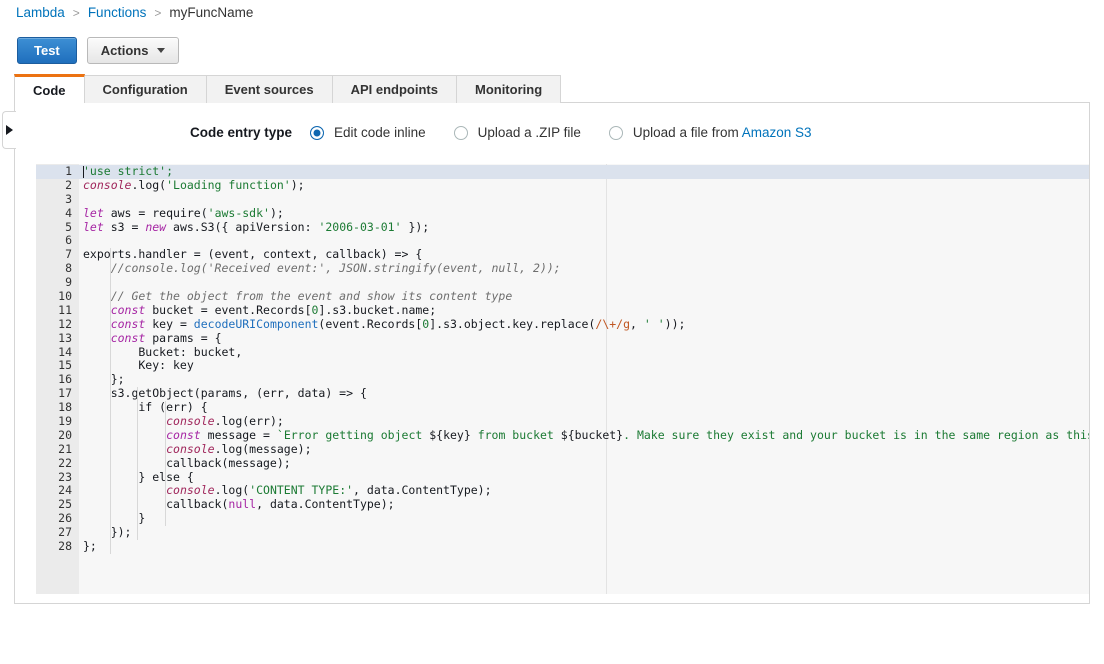 This screenshot has width=1104, height=664. Describe the element at coordinates (584, 407) in the screenshot. I see `code-line: if (err) {` at that location.